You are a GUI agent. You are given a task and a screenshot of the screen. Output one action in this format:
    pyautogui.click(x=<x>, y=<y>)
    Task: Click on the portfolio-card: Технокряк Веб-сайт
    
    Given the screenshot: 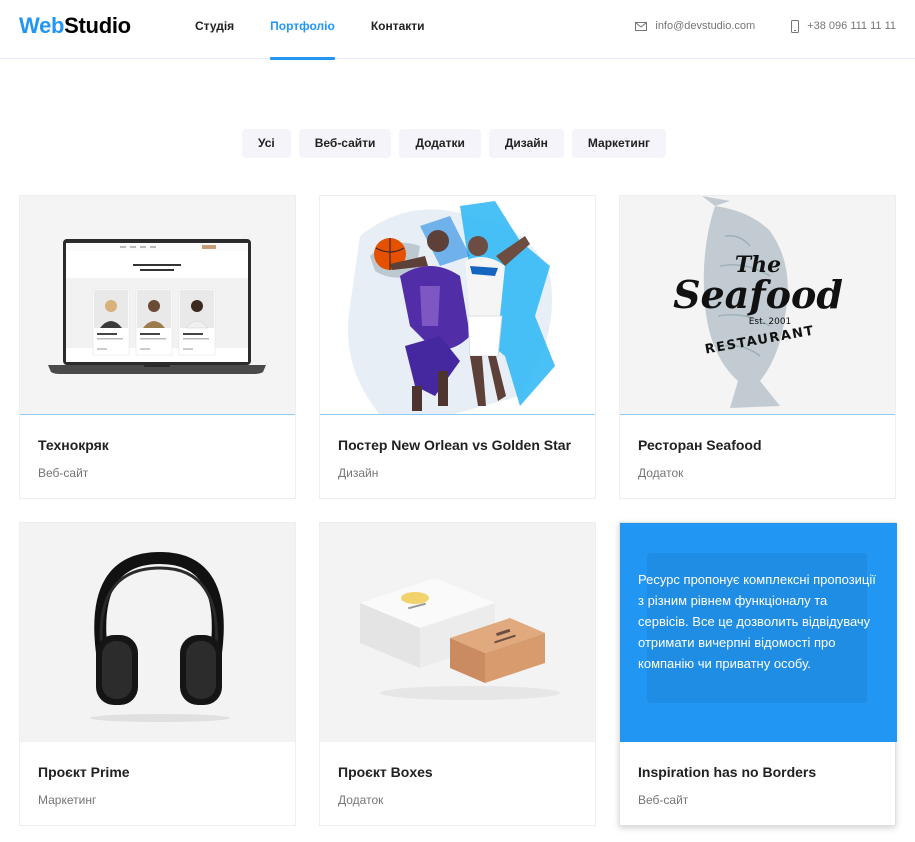 What is the action you would take?
    pyautogui.click(x=157, y=347)
    